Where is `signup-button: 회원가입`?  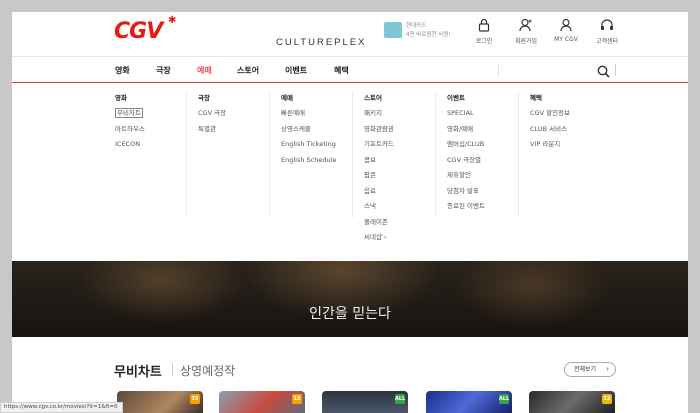 signup-button: 회원가입 is located at coordinates (526, 31).